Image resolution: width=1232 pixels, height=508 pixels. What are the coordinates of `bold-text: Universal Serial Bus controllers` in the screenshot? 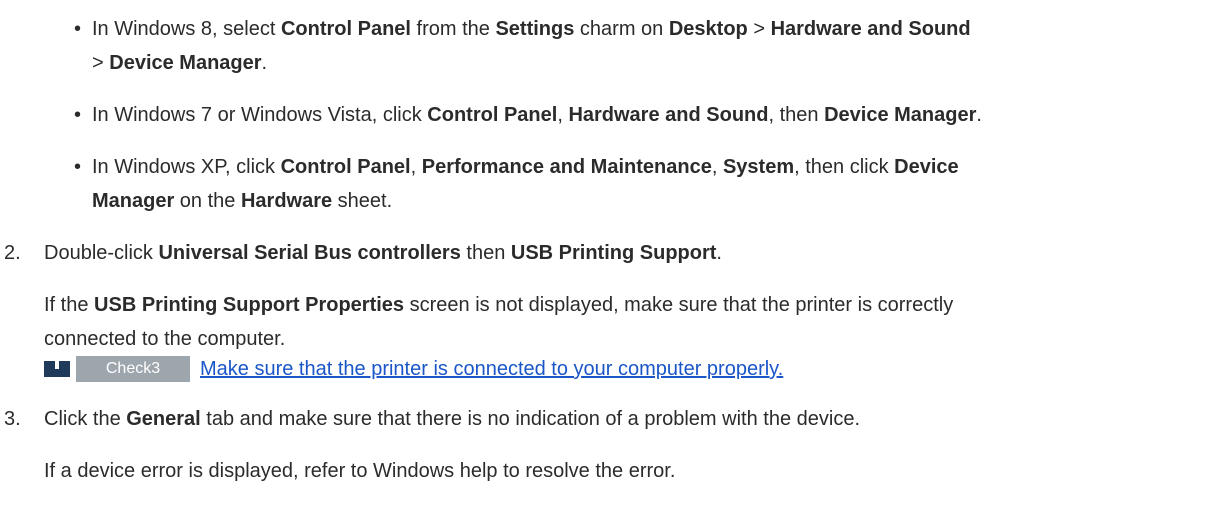 It's located at (309, 253).